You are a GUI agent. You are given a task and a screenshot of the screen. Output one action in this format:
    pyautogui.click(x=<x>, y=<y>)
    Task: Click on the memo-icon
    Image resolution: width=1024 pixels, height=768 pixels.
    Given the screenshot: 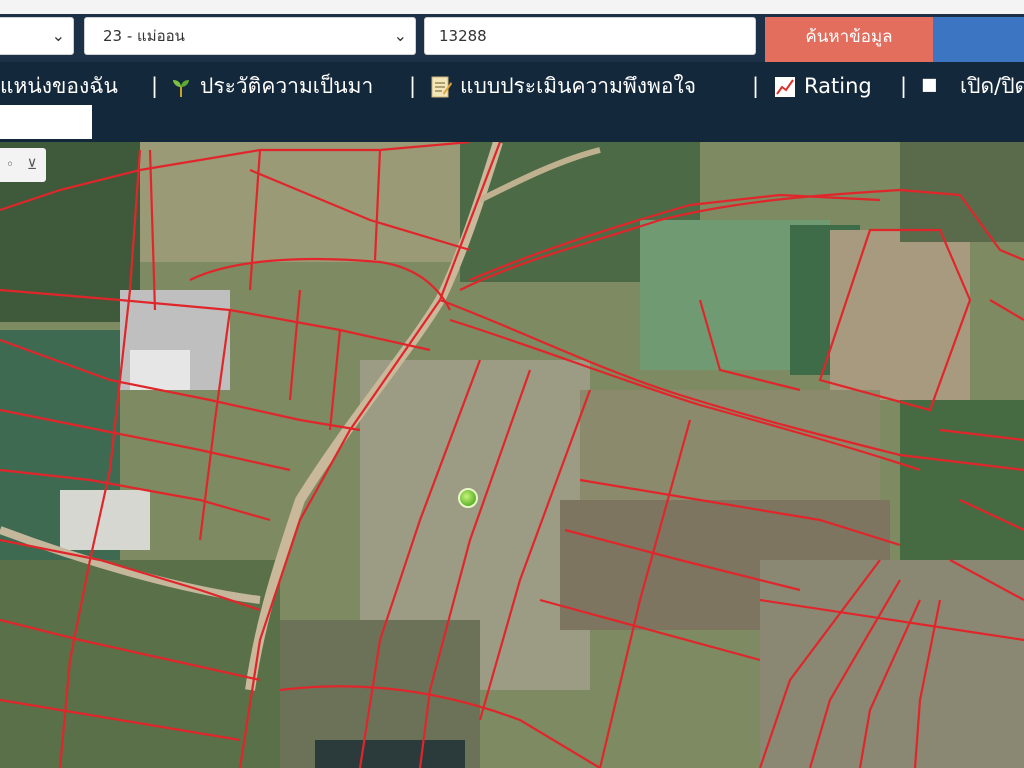 What is the action you would take?
    pyautogui.click(x=441, y=87)
    